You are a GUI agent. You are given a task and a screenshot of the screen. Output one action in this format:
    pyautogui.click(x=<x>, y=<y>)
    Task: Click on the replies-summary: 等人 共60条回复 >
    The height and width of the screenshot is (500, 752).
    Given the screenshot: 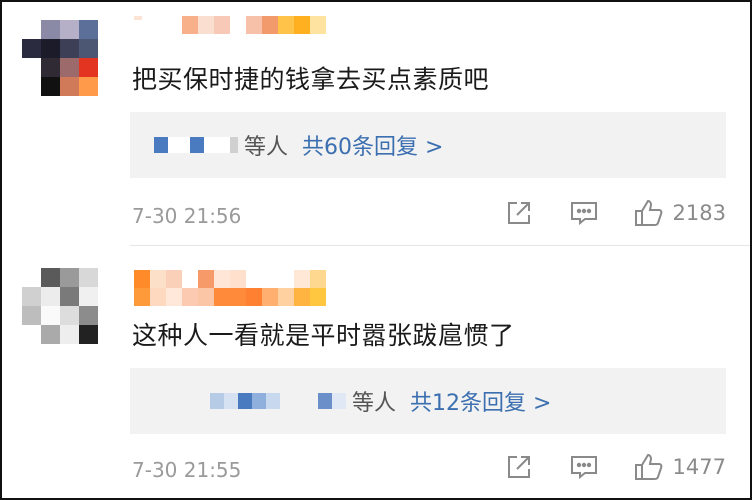 What is the action you would take?
    pyautogui.click(x=428, y=145)
    